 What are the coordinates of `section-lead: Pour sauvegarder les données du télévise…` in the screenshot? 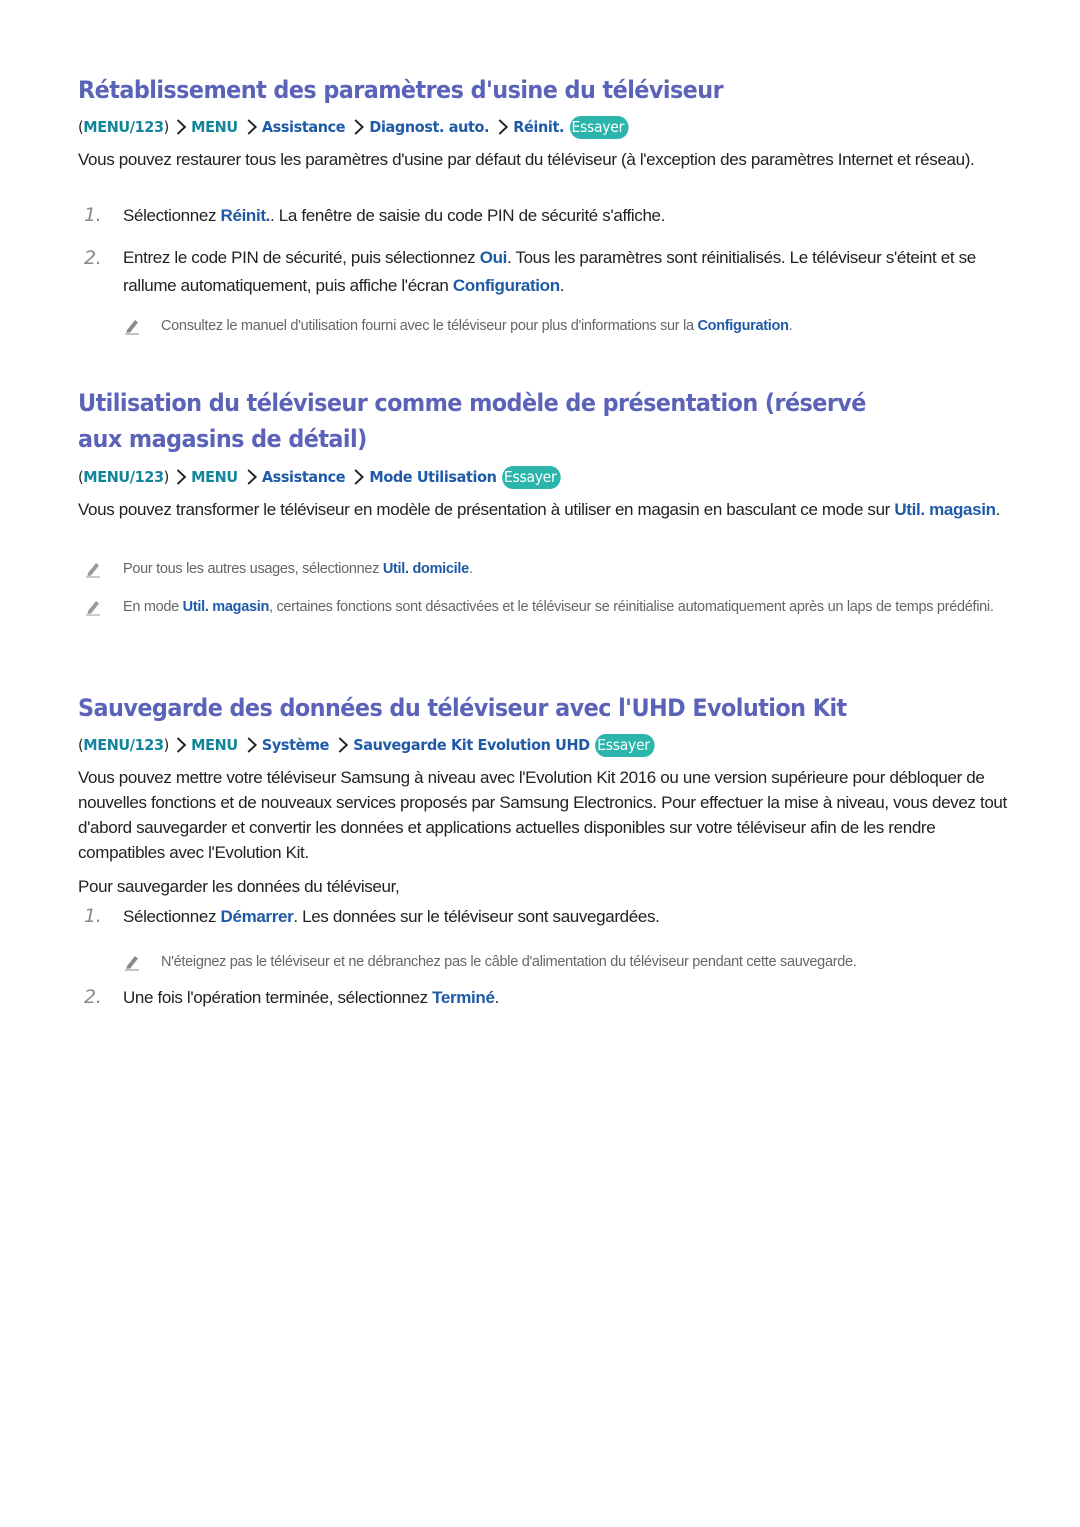 It's located at (239, 886).